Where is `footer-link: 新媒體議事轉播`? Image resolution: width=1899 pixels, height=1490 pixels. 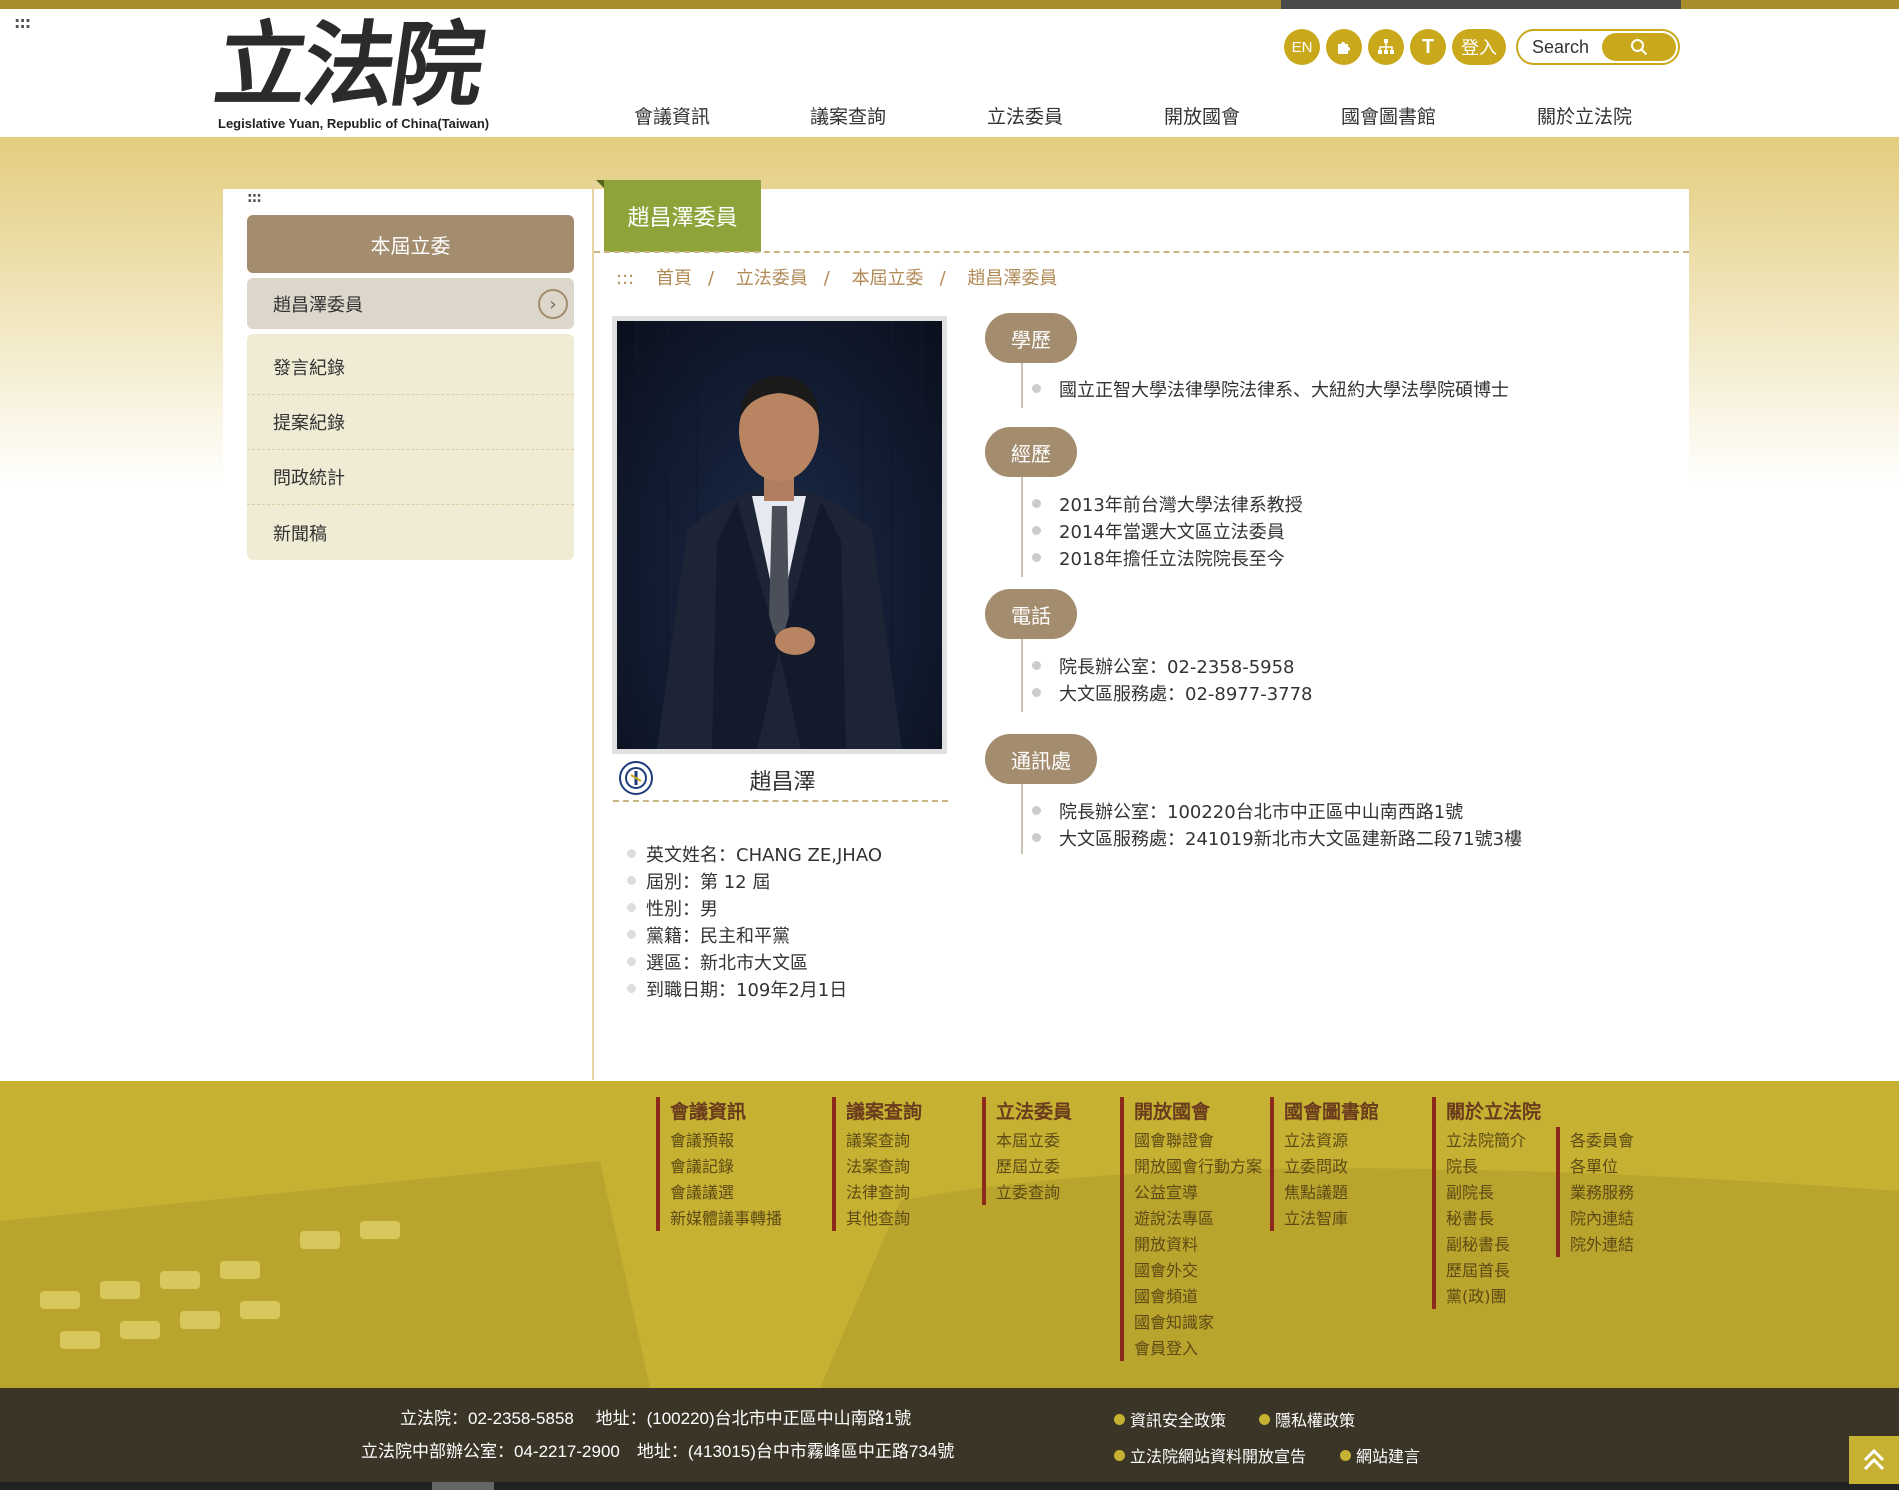 footer-link: 新媒體議事轉播 is located at coordinates (726, 1218).